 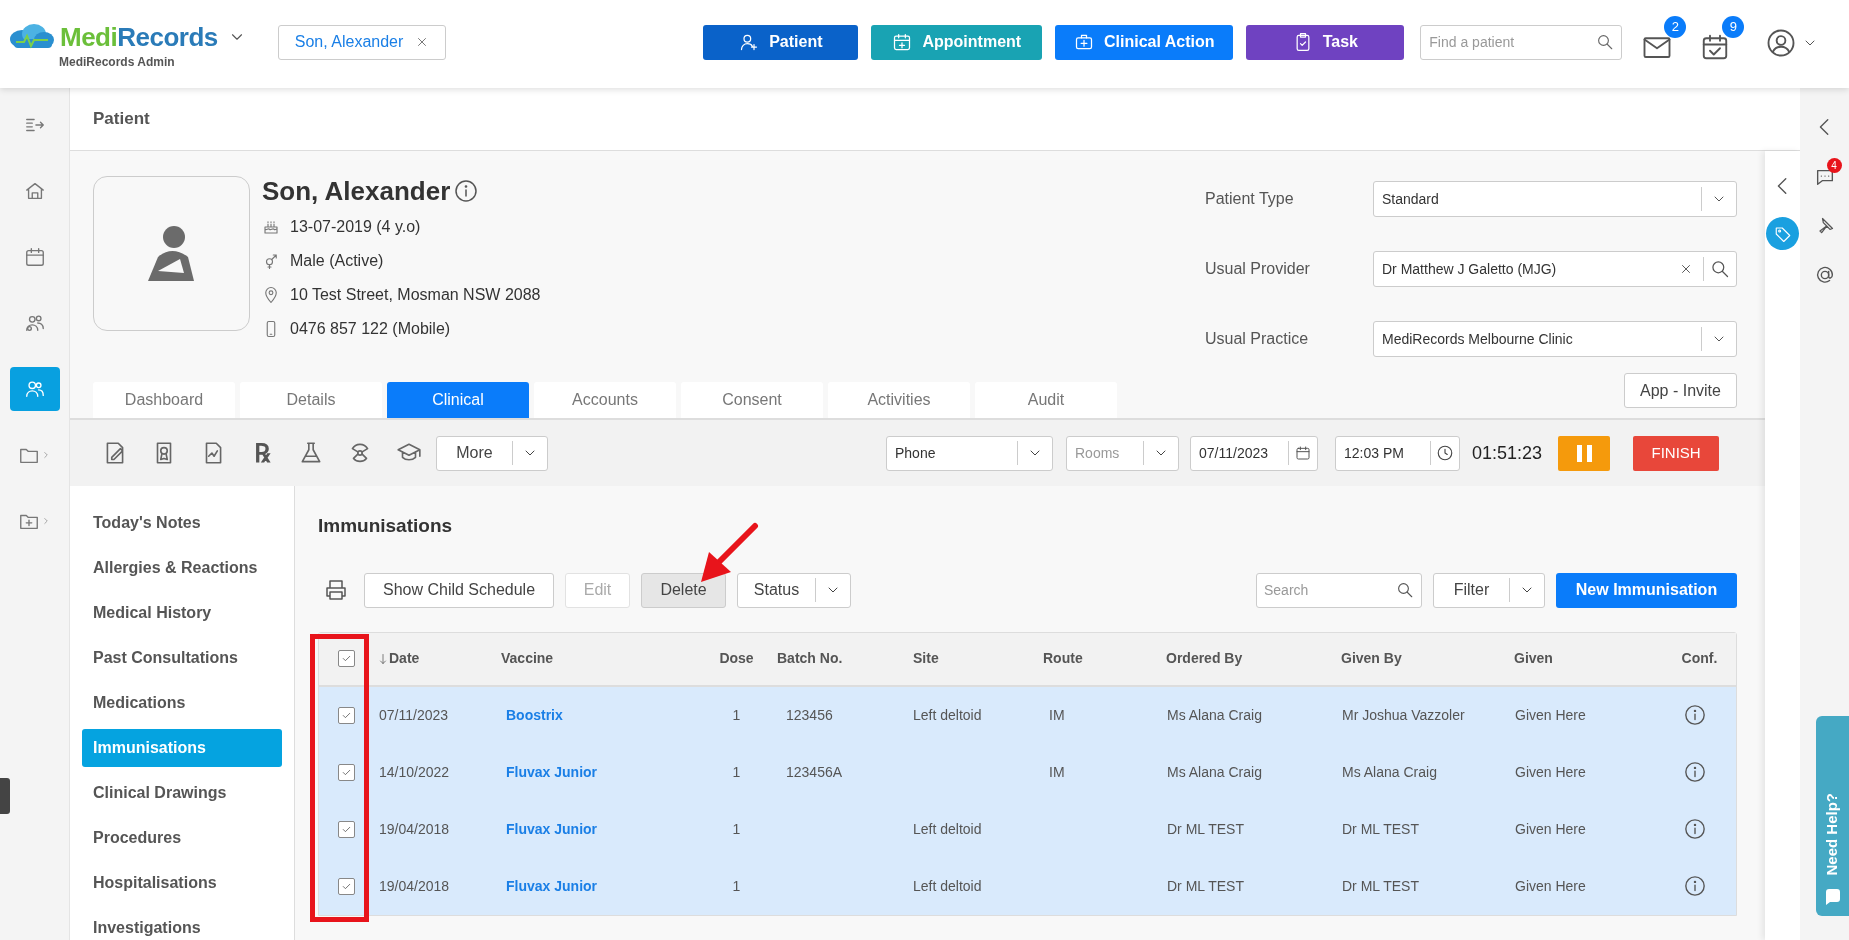 I want to click on count-badge: 4, so click(x=1834, y=165).